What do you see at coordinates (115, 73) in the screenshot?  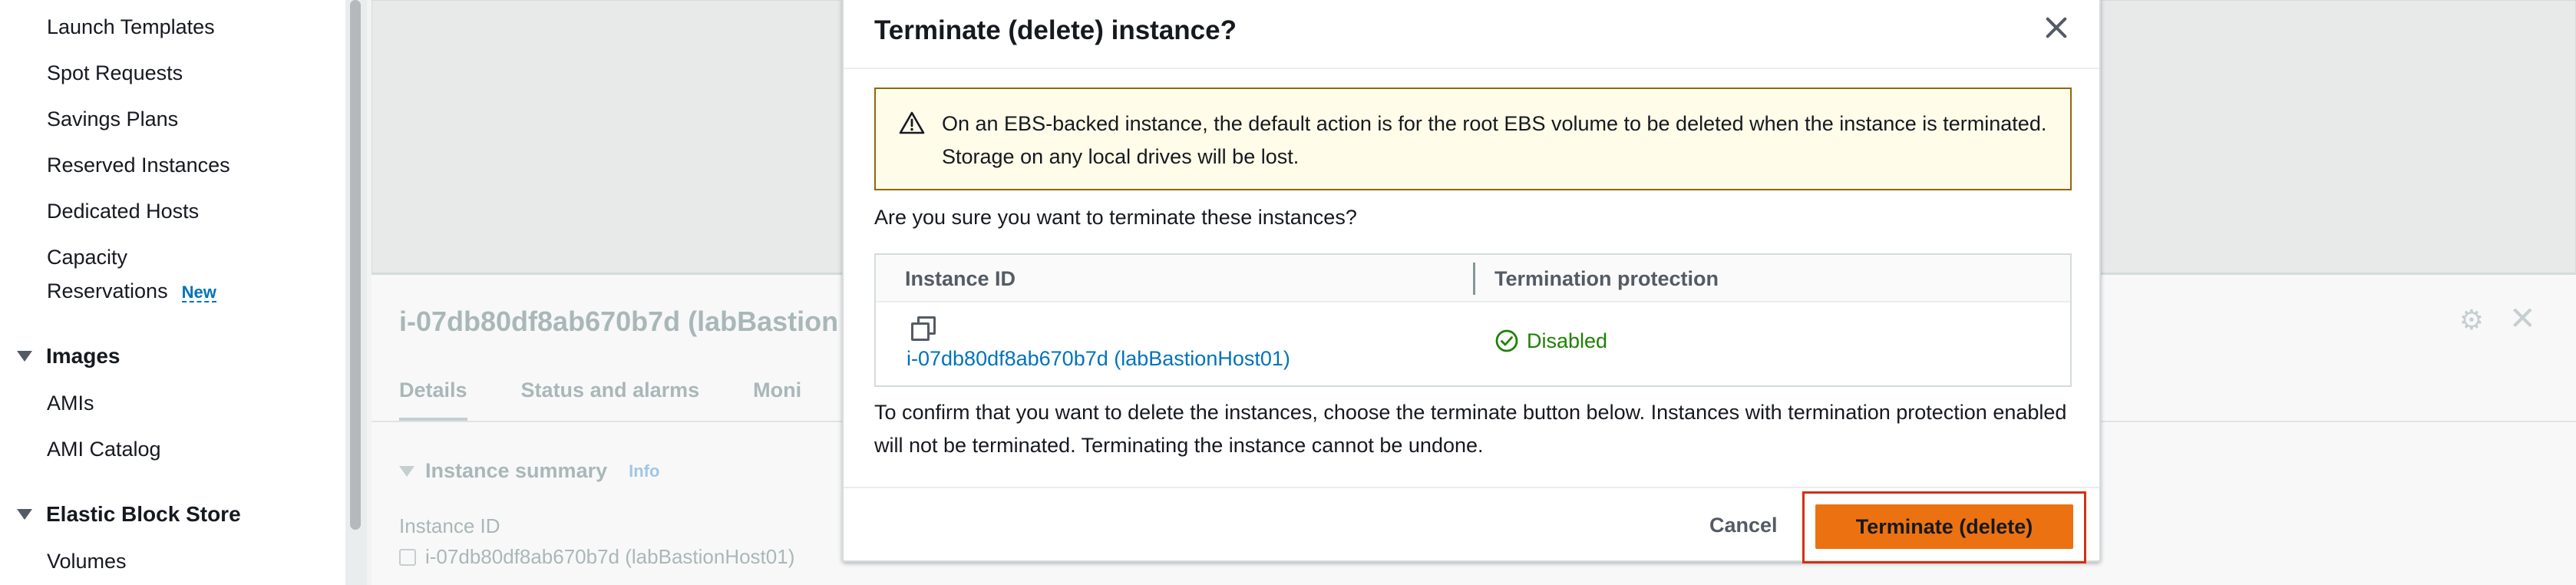 I see `sidebar-item-spot-requests: Spot Requests` at bounding box center [115, 73].